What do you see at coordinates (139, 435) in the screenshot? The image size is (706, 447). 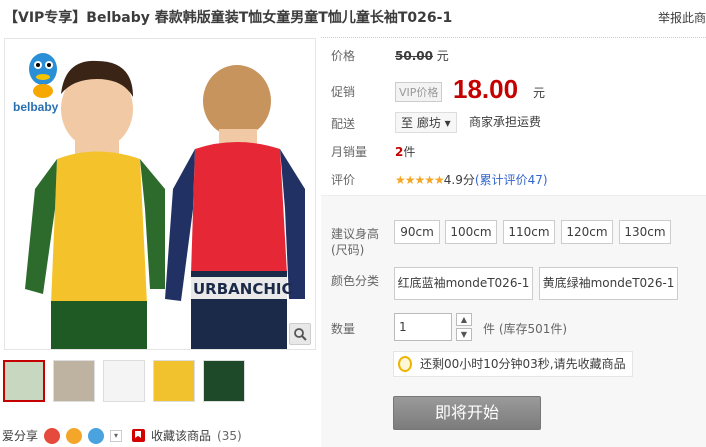 I see `favorite-icon` at bounding box center [139, 435].